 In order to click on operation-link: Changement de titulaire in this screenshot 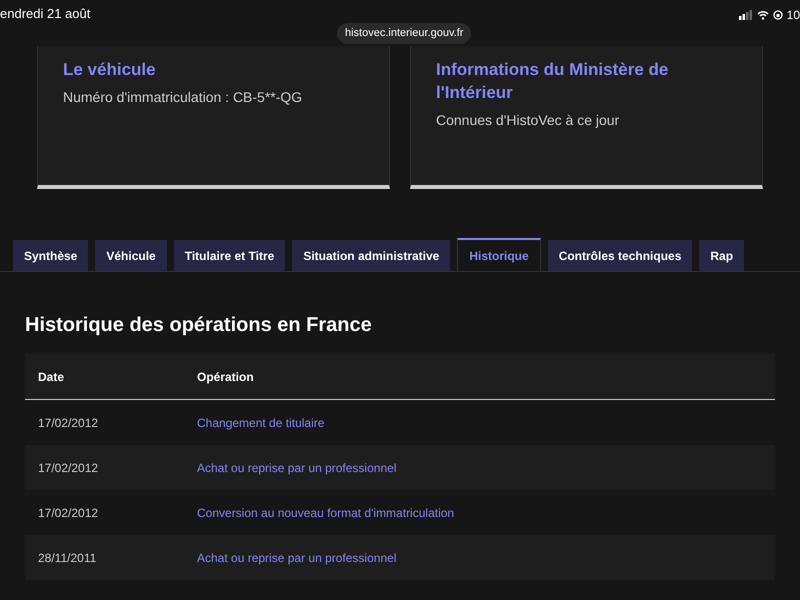, I will do `click(260, 423)`.